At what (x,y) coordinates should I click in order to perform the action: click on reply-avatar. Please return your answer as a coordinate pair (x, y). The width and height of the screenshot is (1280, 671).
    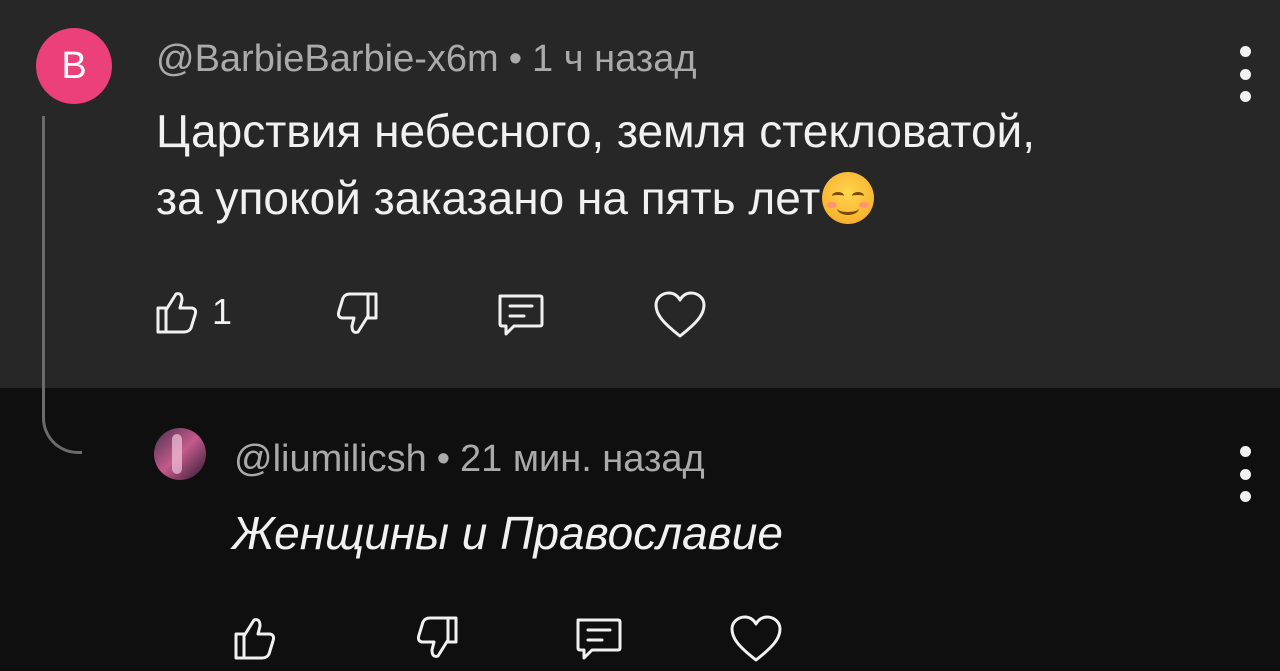
    Looking at the image, I should click on (180, 454).